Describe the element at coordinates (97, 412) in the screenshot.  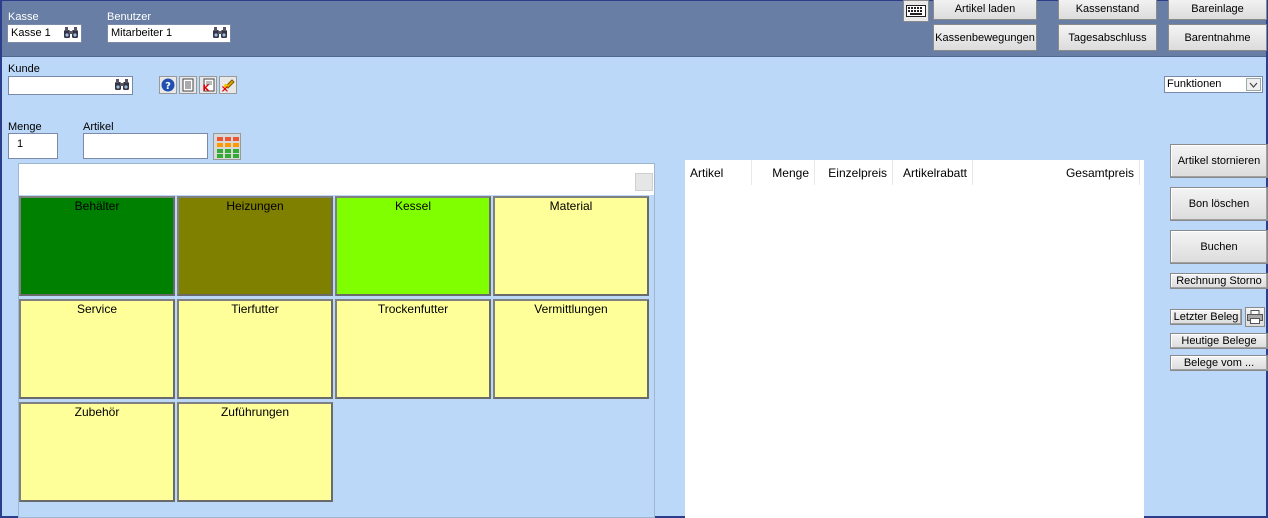
I see `category-label: Zubehör` at that location.